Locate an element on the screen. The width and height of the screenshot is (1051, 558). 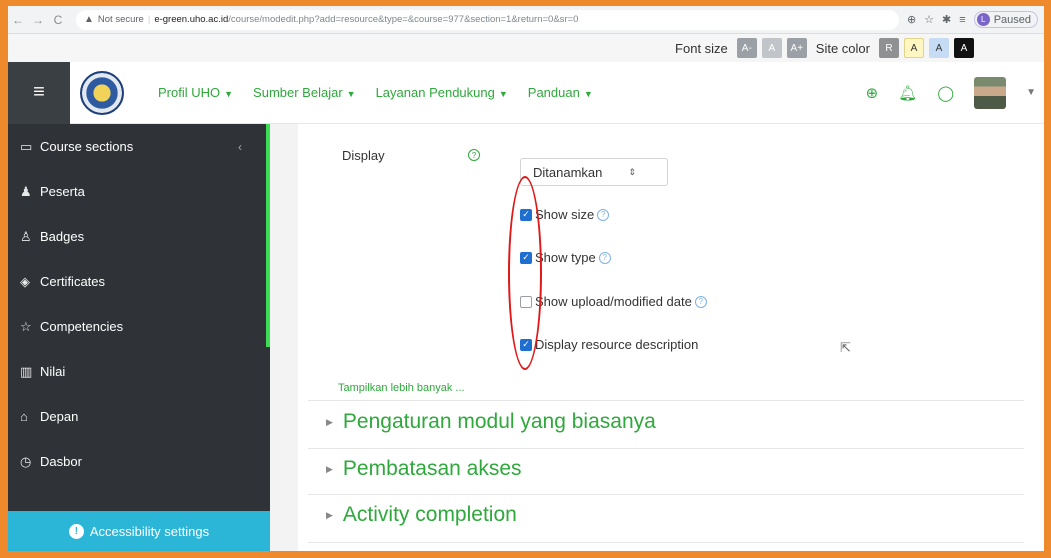
warning-icon: ▲ is located at coordinates (89, 19).